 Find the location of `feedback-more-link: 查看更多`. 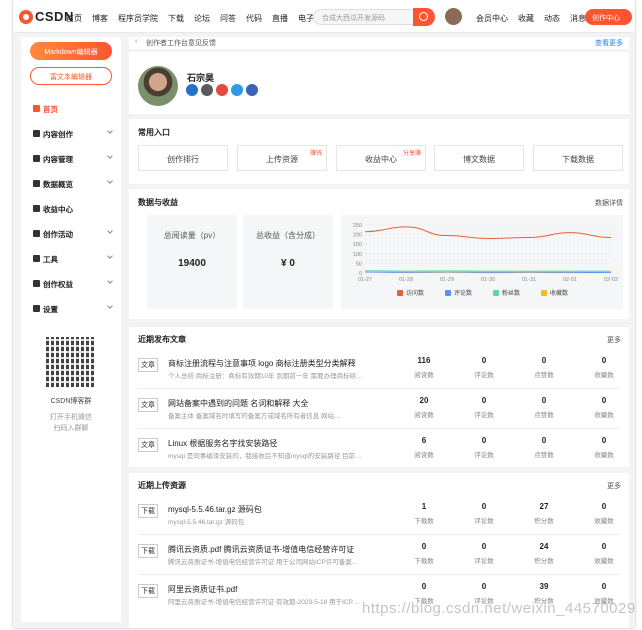

feedback-more-link: 查看更多 is located at coordinates (609, 43).